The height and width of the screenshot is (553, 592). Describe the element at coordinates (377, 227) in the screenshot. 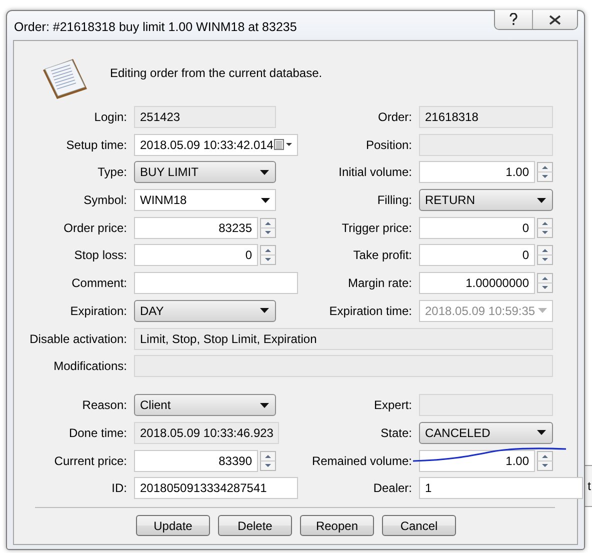

I see `field-label: Trigger price:` at that location.